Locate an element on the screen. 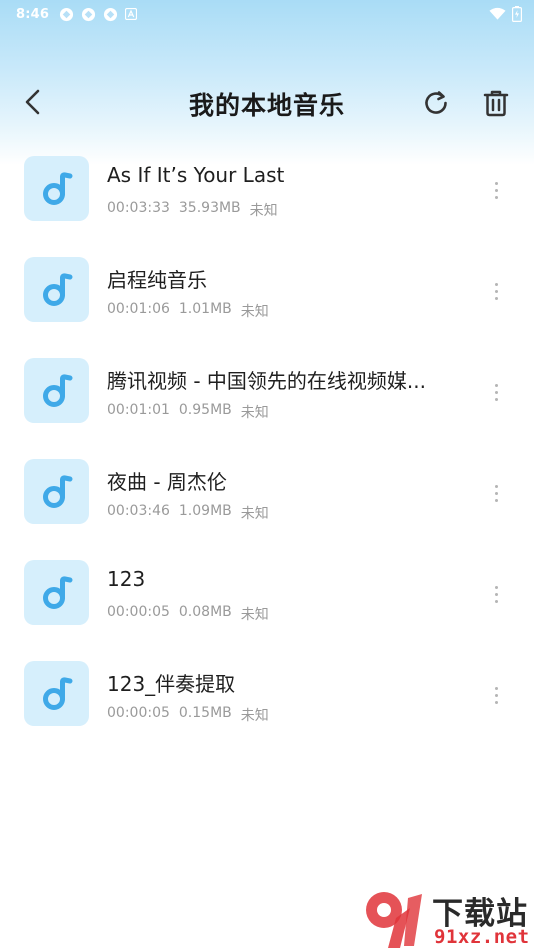 The image size is (534, 950). wifi-icon is located at coordinates (497, 14).